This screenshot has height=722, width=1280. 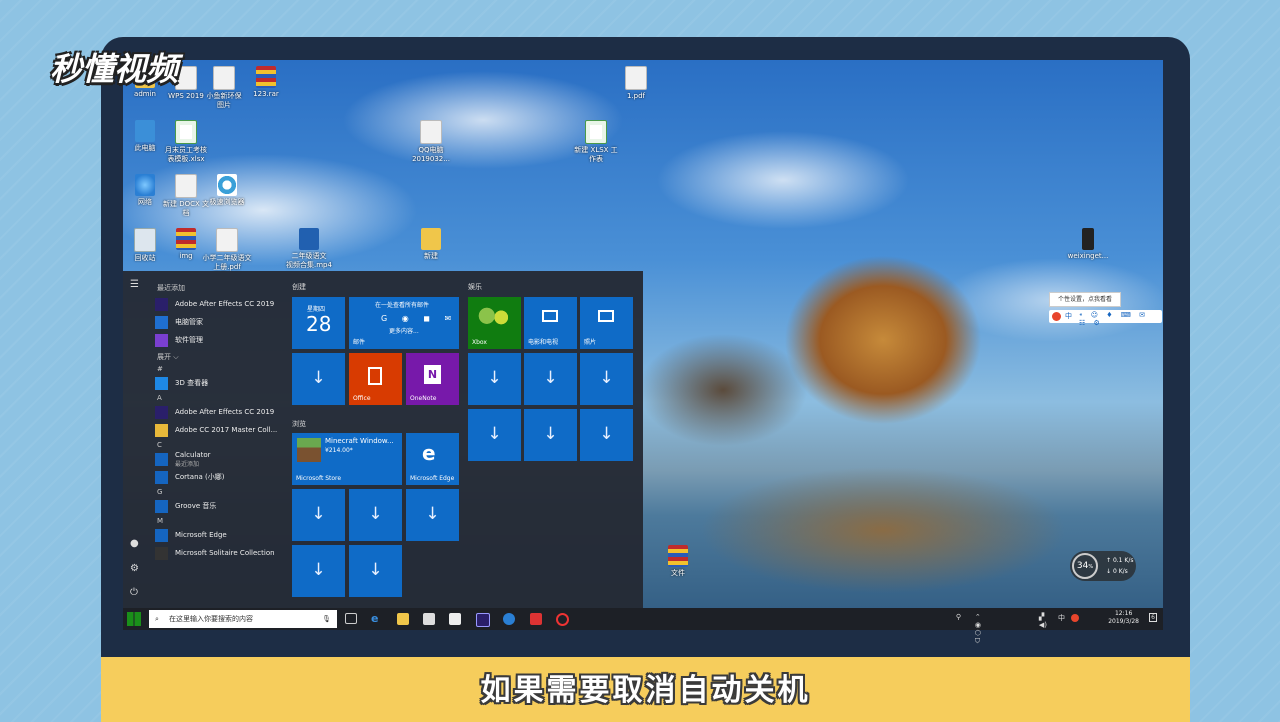 What do you see at coordinates (226, 357) in the screenshot?
I see `expand-button: 展开 ⌵` at bounding box center [226, 357].